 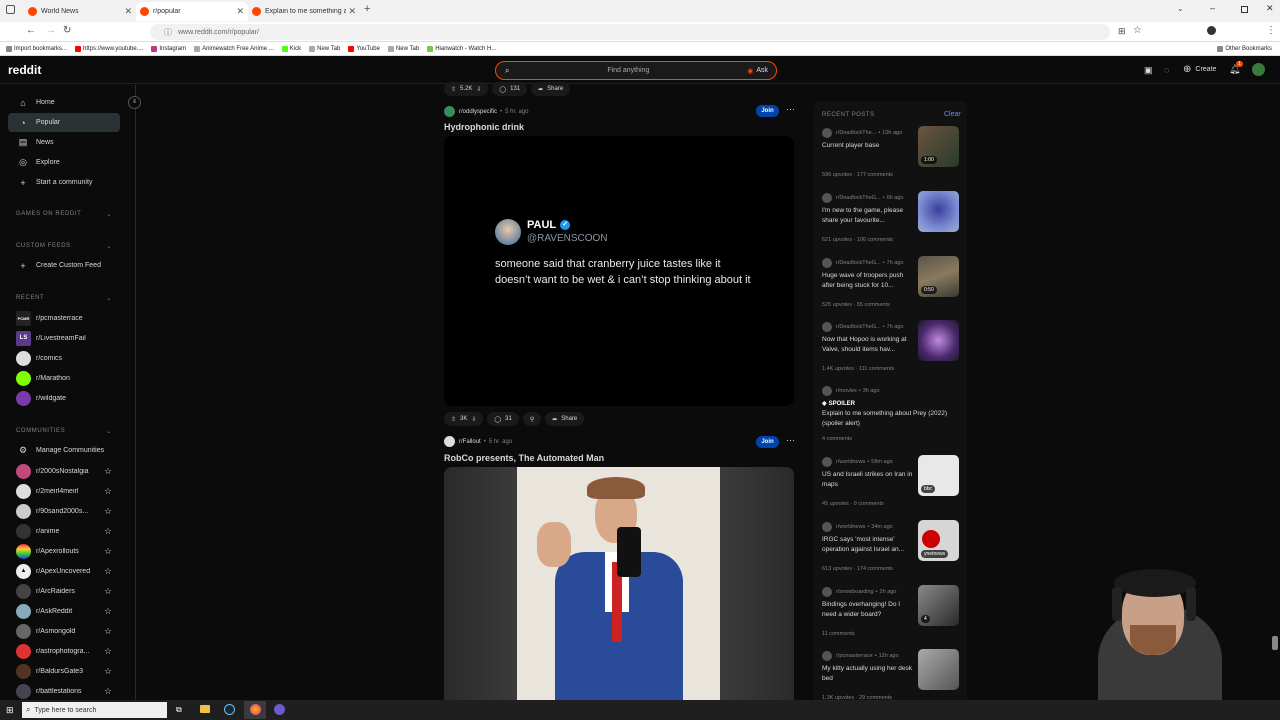 I want to click on reload-icon: ↻, so click(x=67, y=30).